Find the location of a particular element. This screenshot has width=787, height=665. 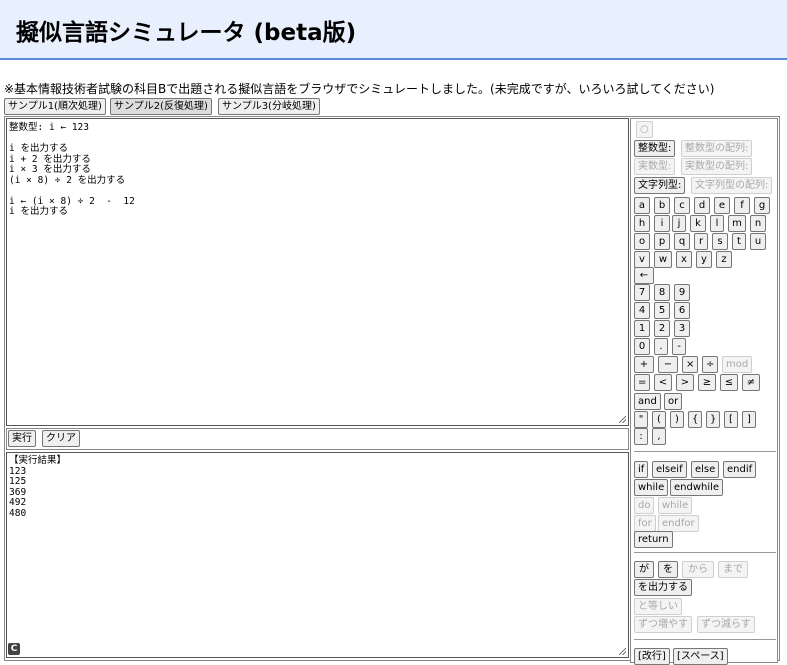

do-while-button: while is located at coordinates (675, 505).